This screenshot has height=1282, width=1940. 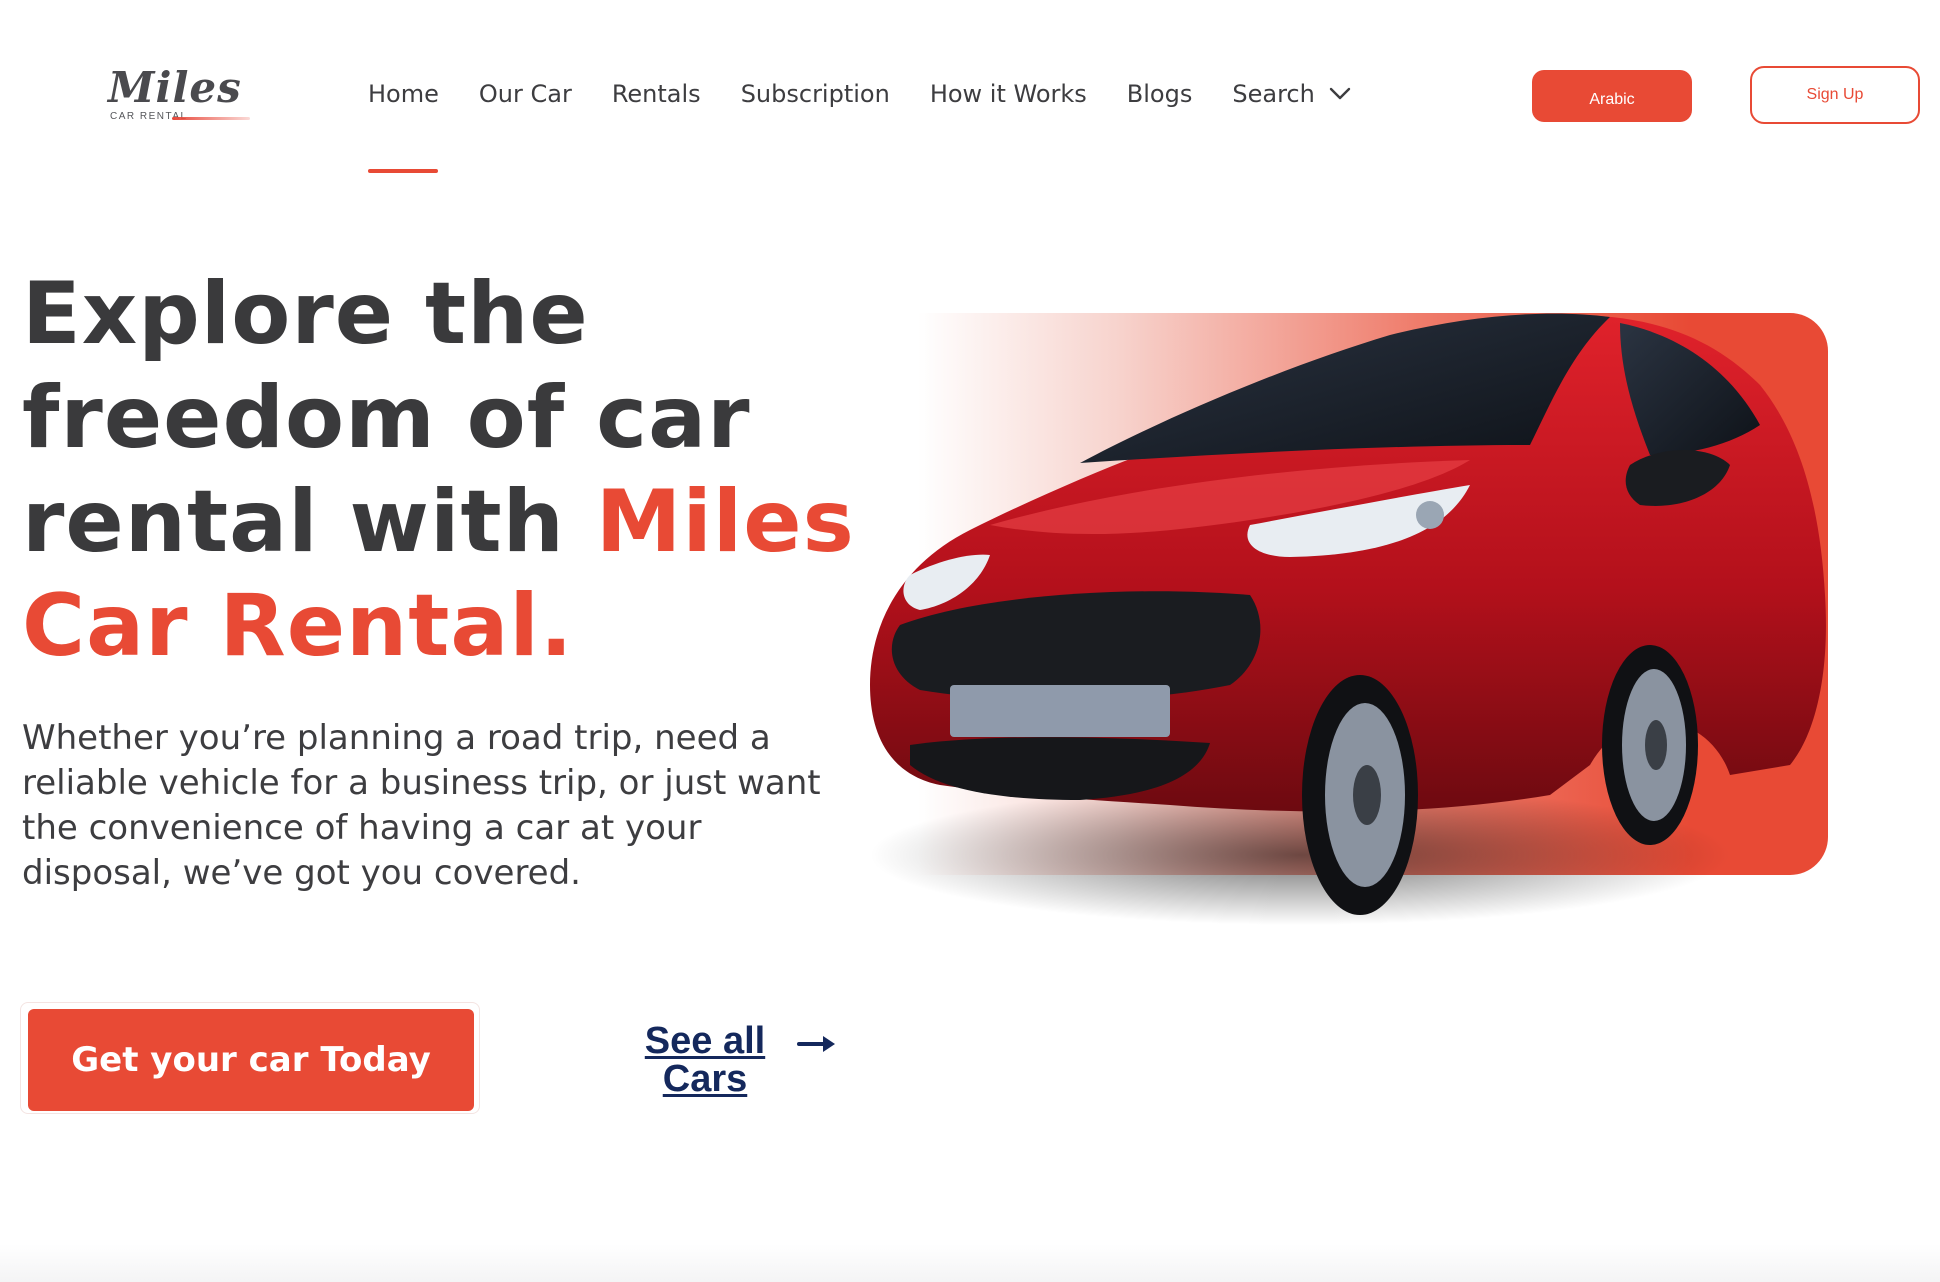 I want to click on hero-title-brand-car-rental: Car Rental., so click(x=298, y=626).